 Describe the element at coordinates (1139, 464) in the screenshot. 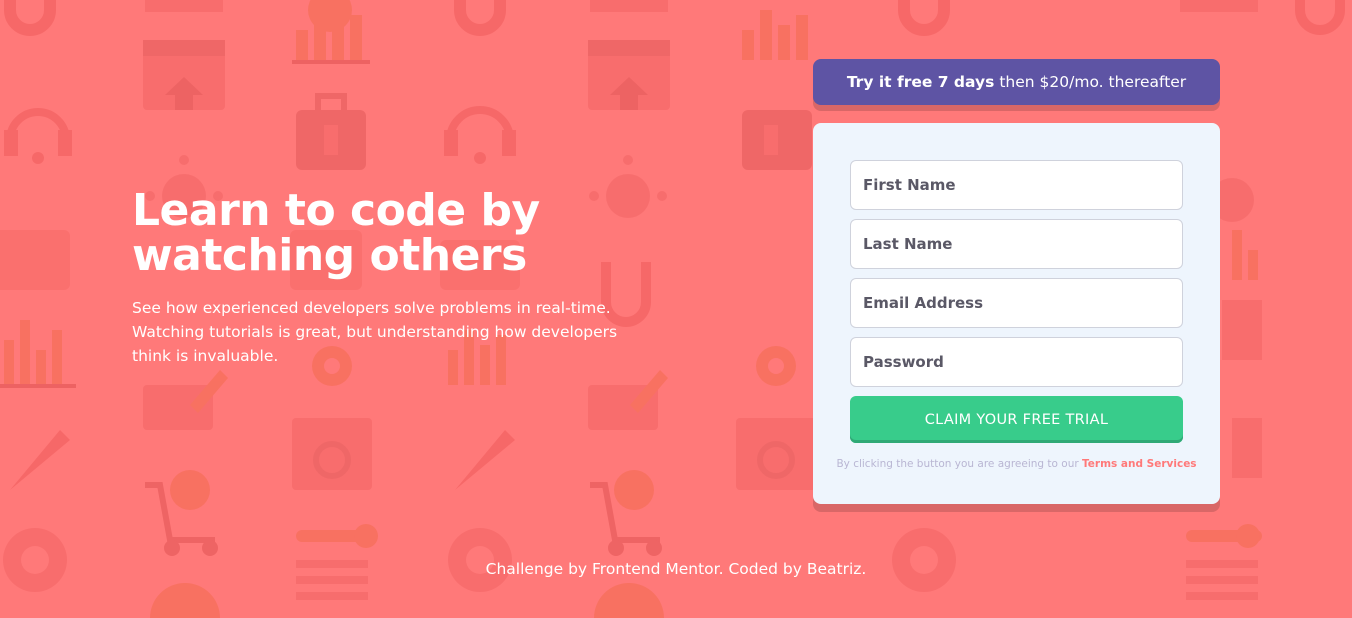

I see `terms-link: Terms and Services` at that location.